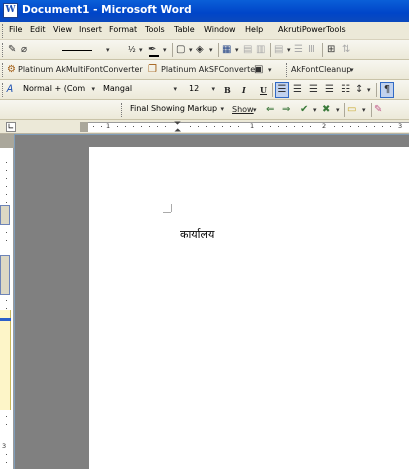 The width and height of the screenshot is (409, 469). Describe the element at coordinates (58, 90) in the screenshot. I see `style-combo: Normal + (Com ▾` at that location.